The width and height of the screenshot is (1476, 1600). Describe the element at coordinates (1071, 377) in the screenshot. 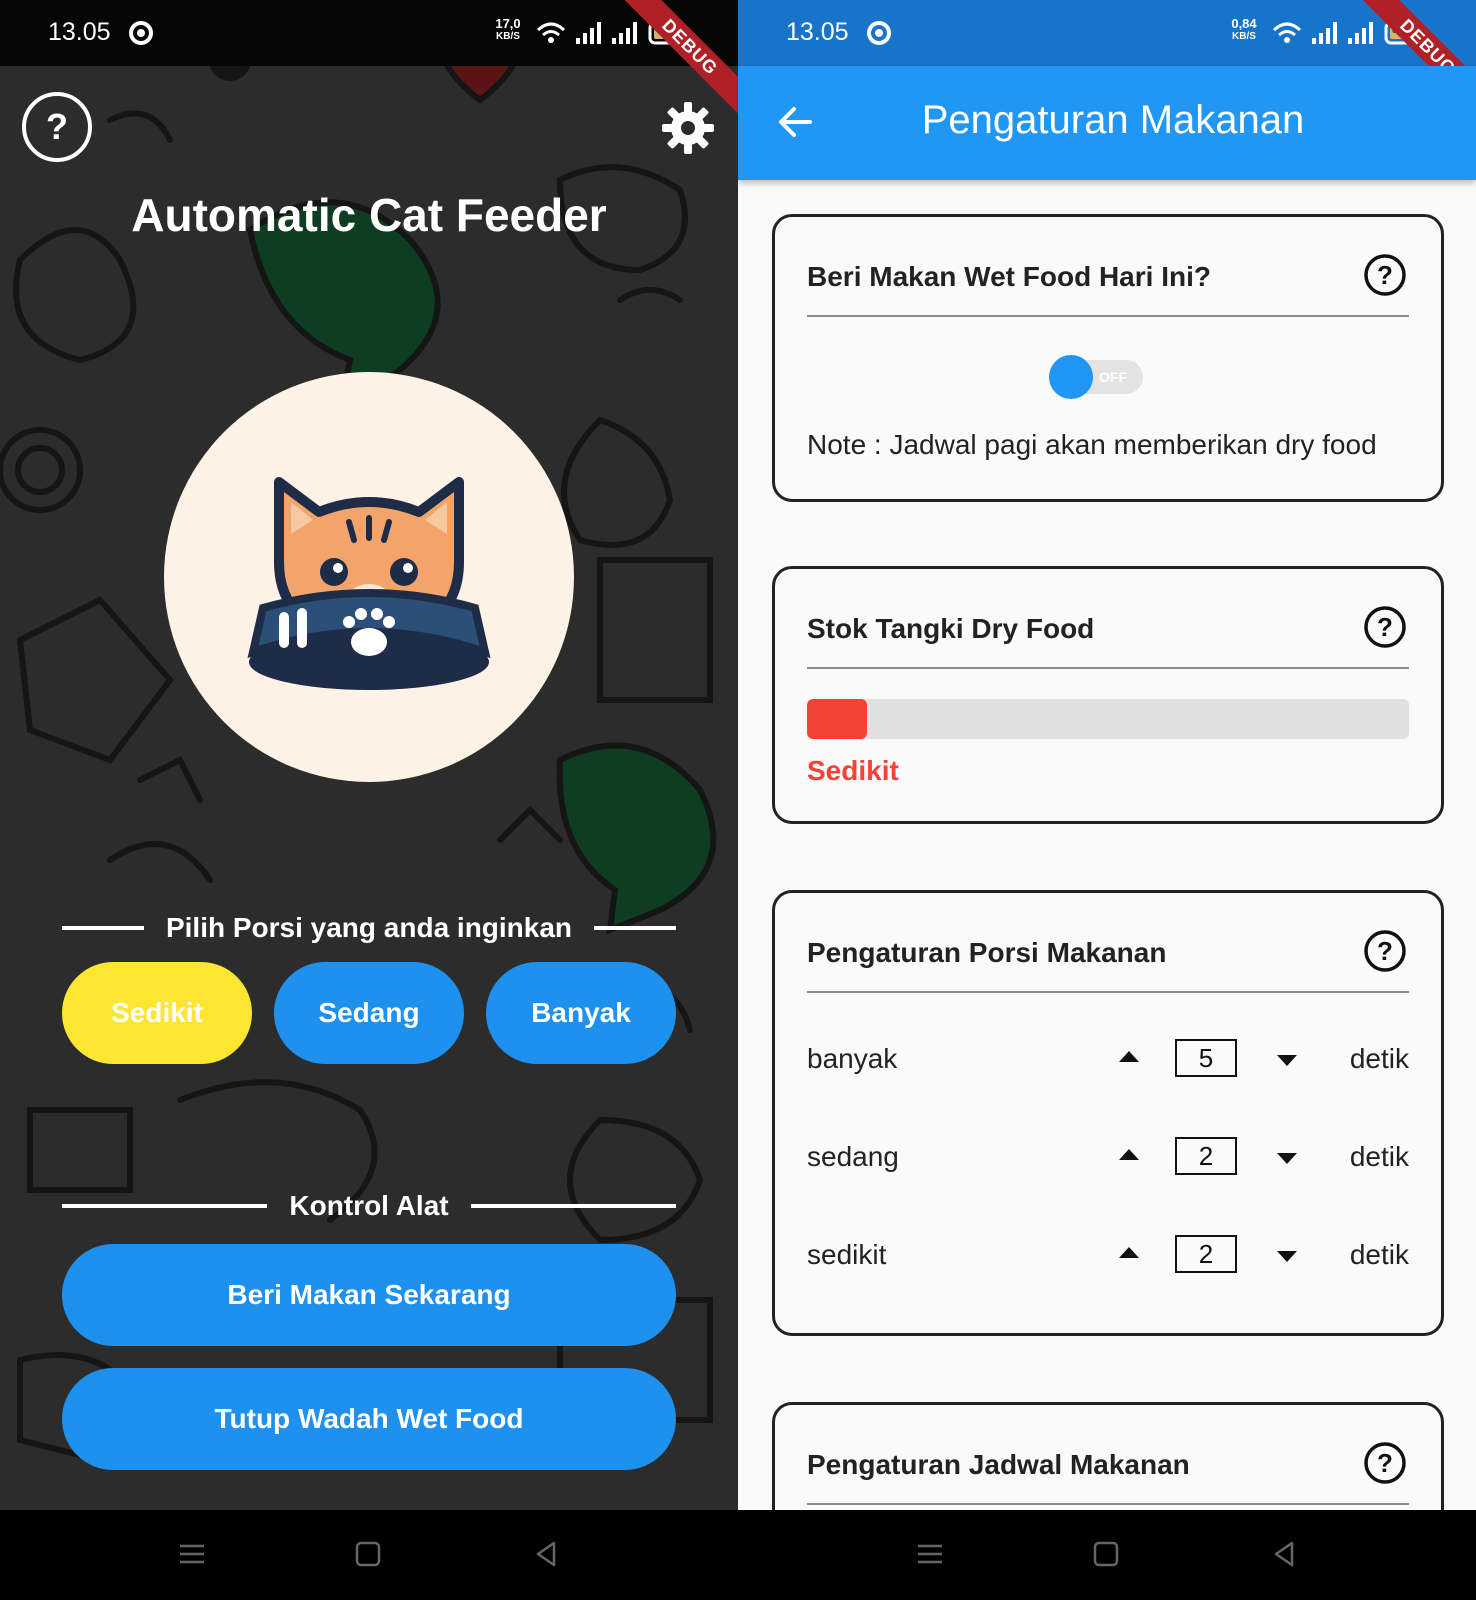

I see `toggle-knob` at that location.